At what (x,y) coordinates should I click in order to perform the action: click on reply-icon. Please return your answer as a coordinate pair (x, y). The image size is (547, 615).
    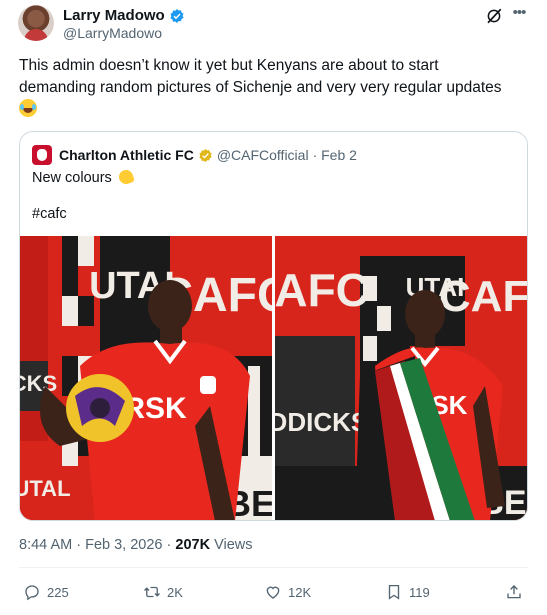
    Looking at the image, I should click on (32, 593).